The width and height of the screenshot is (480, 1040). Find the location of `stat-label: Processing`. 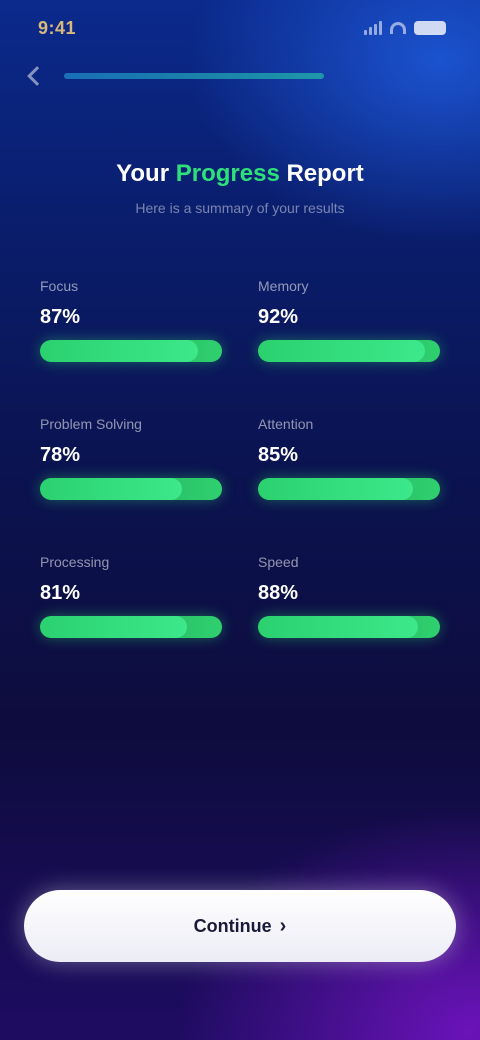

stat-label: Processing is located at coordinates (75, 562).